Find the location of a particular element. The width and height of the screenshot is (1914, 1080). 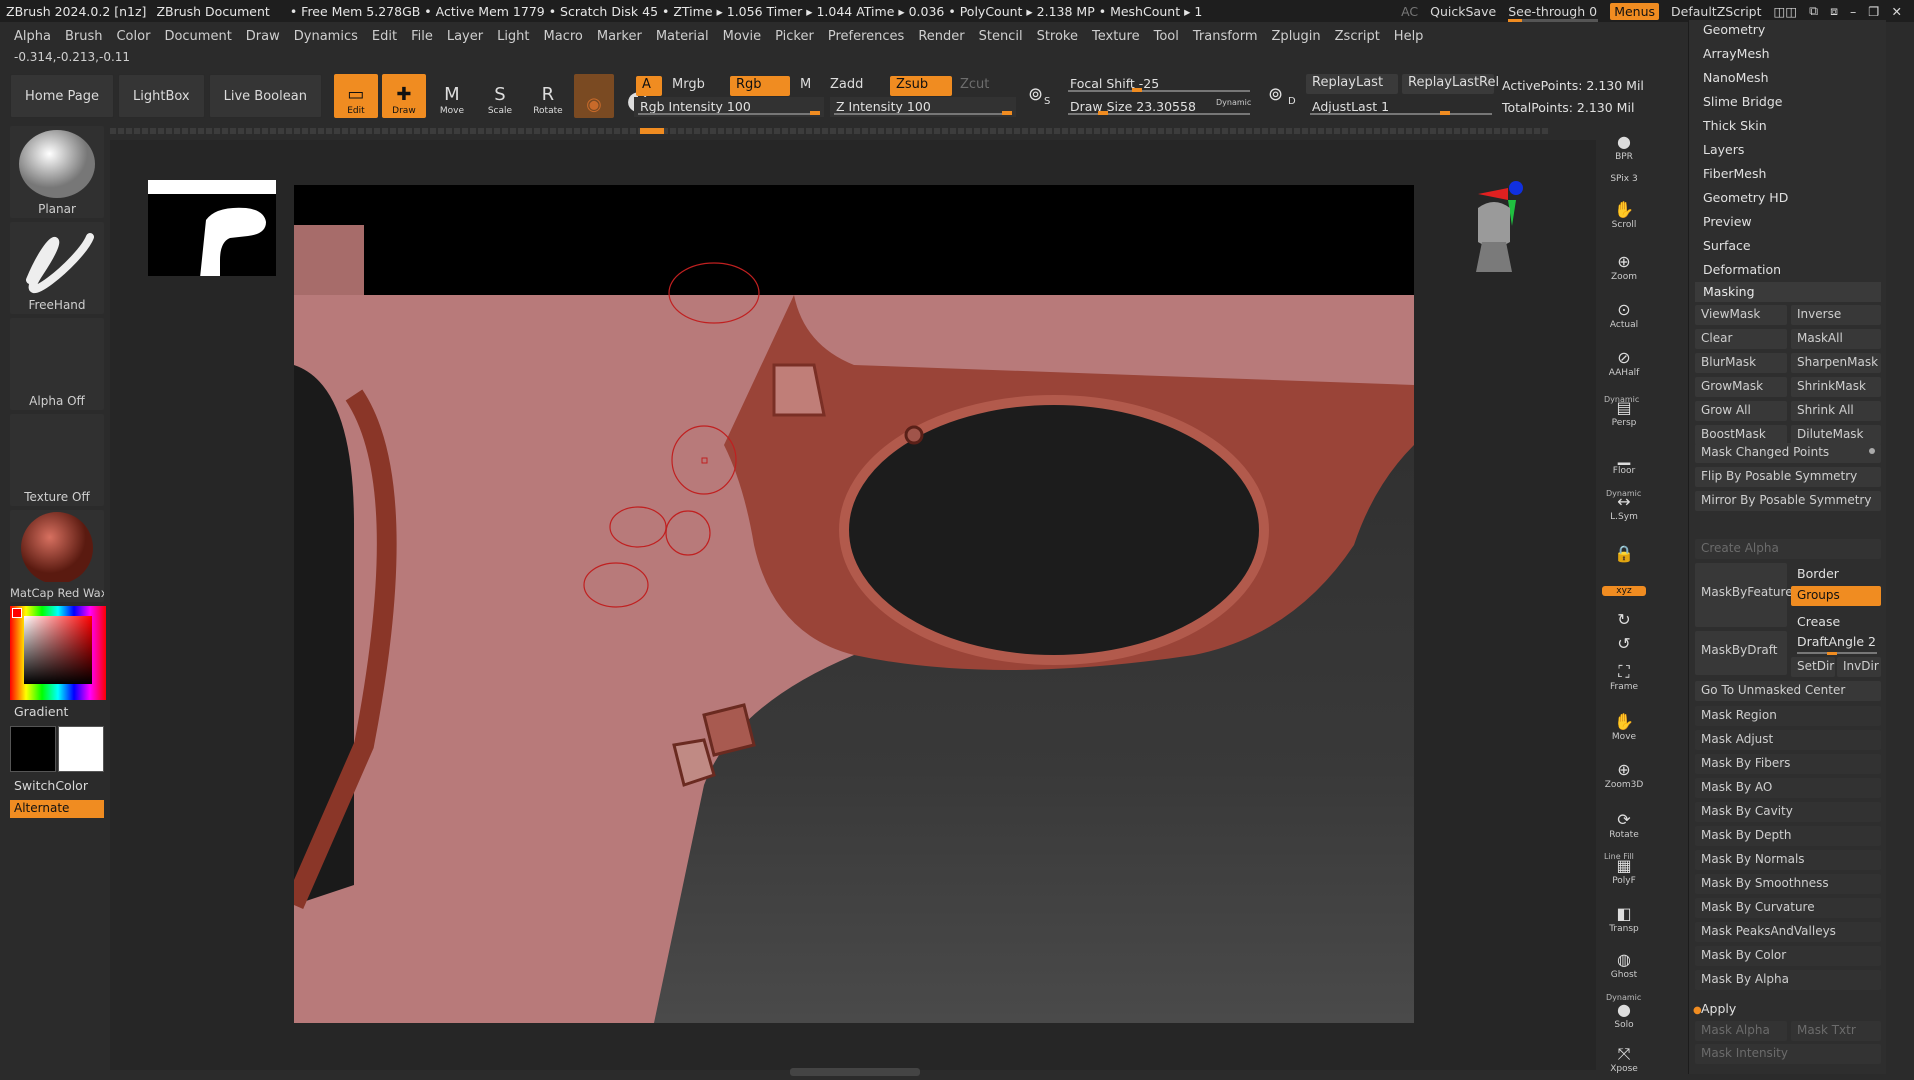

primary-color-swatch is located at coordinates (17, 613).